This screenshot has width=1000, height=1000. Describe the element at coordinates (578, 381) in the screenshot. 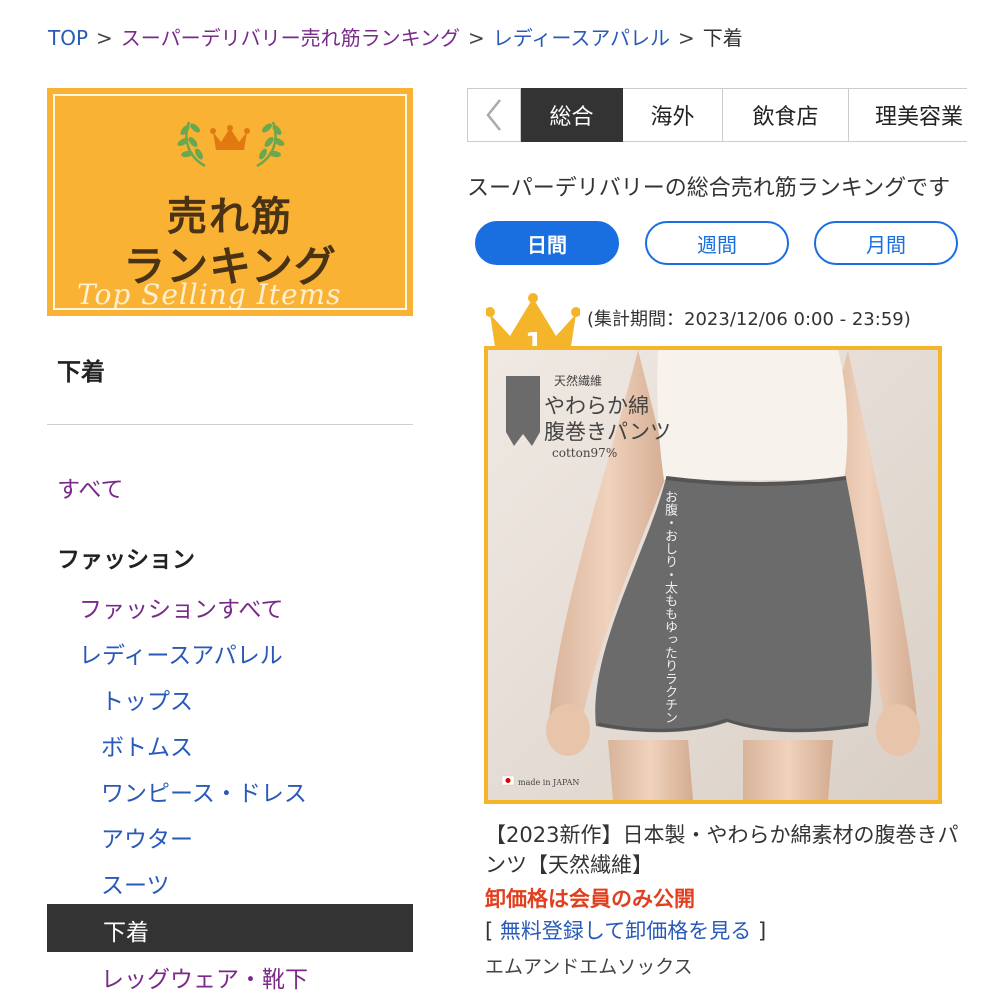

I see `image-natural-fiber-label: 天然繊維` at that location.